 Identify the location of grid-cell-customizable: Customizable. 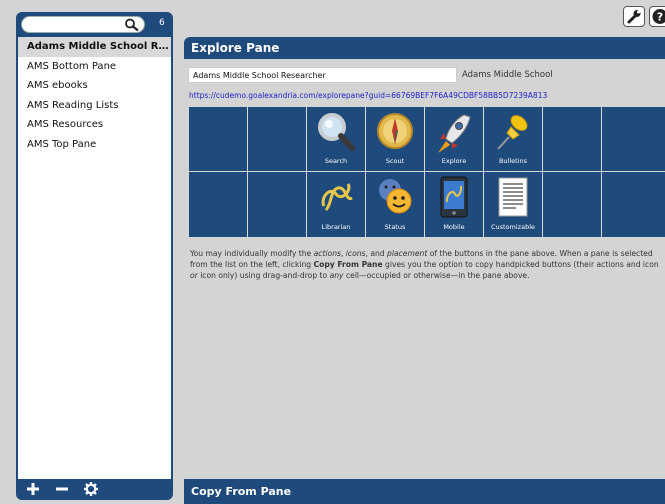
(513, 205).